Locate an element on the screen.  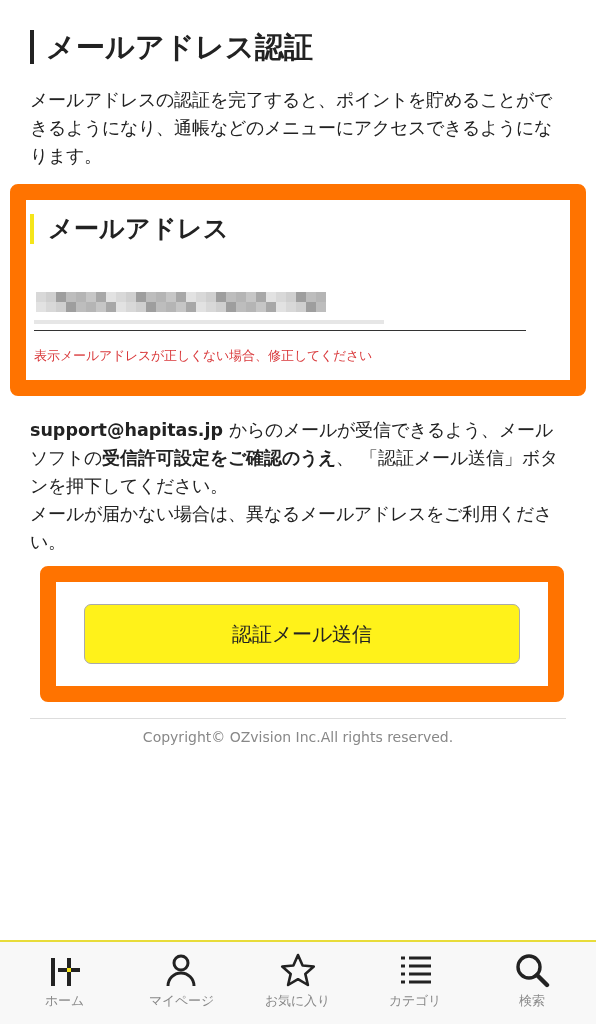
instruction-text: support@hapitas.jp からのメールが受信できるよう、メールソフトの受信許可設定をご確認のうえ、 「認証メール送信」ボタンを押下してください。 is located at coordinates (294, 458).